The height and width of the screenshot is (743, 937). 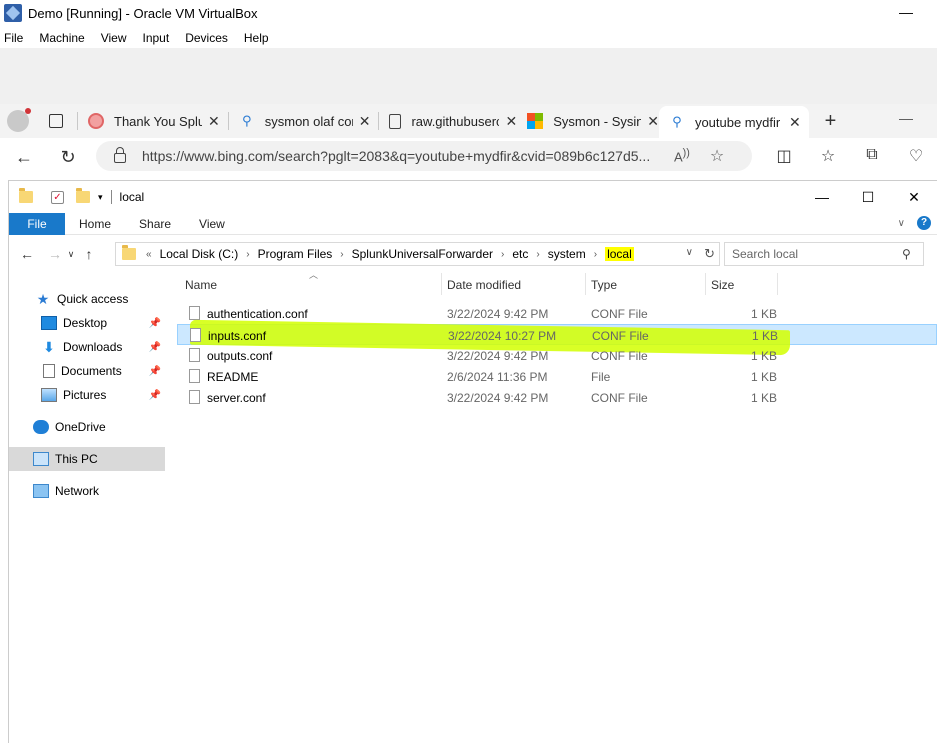 What do you see at coordinates (689, 252) in the screenshot?
I see `address-dropdown-icon: ∨` at bounding box center [689, 252].